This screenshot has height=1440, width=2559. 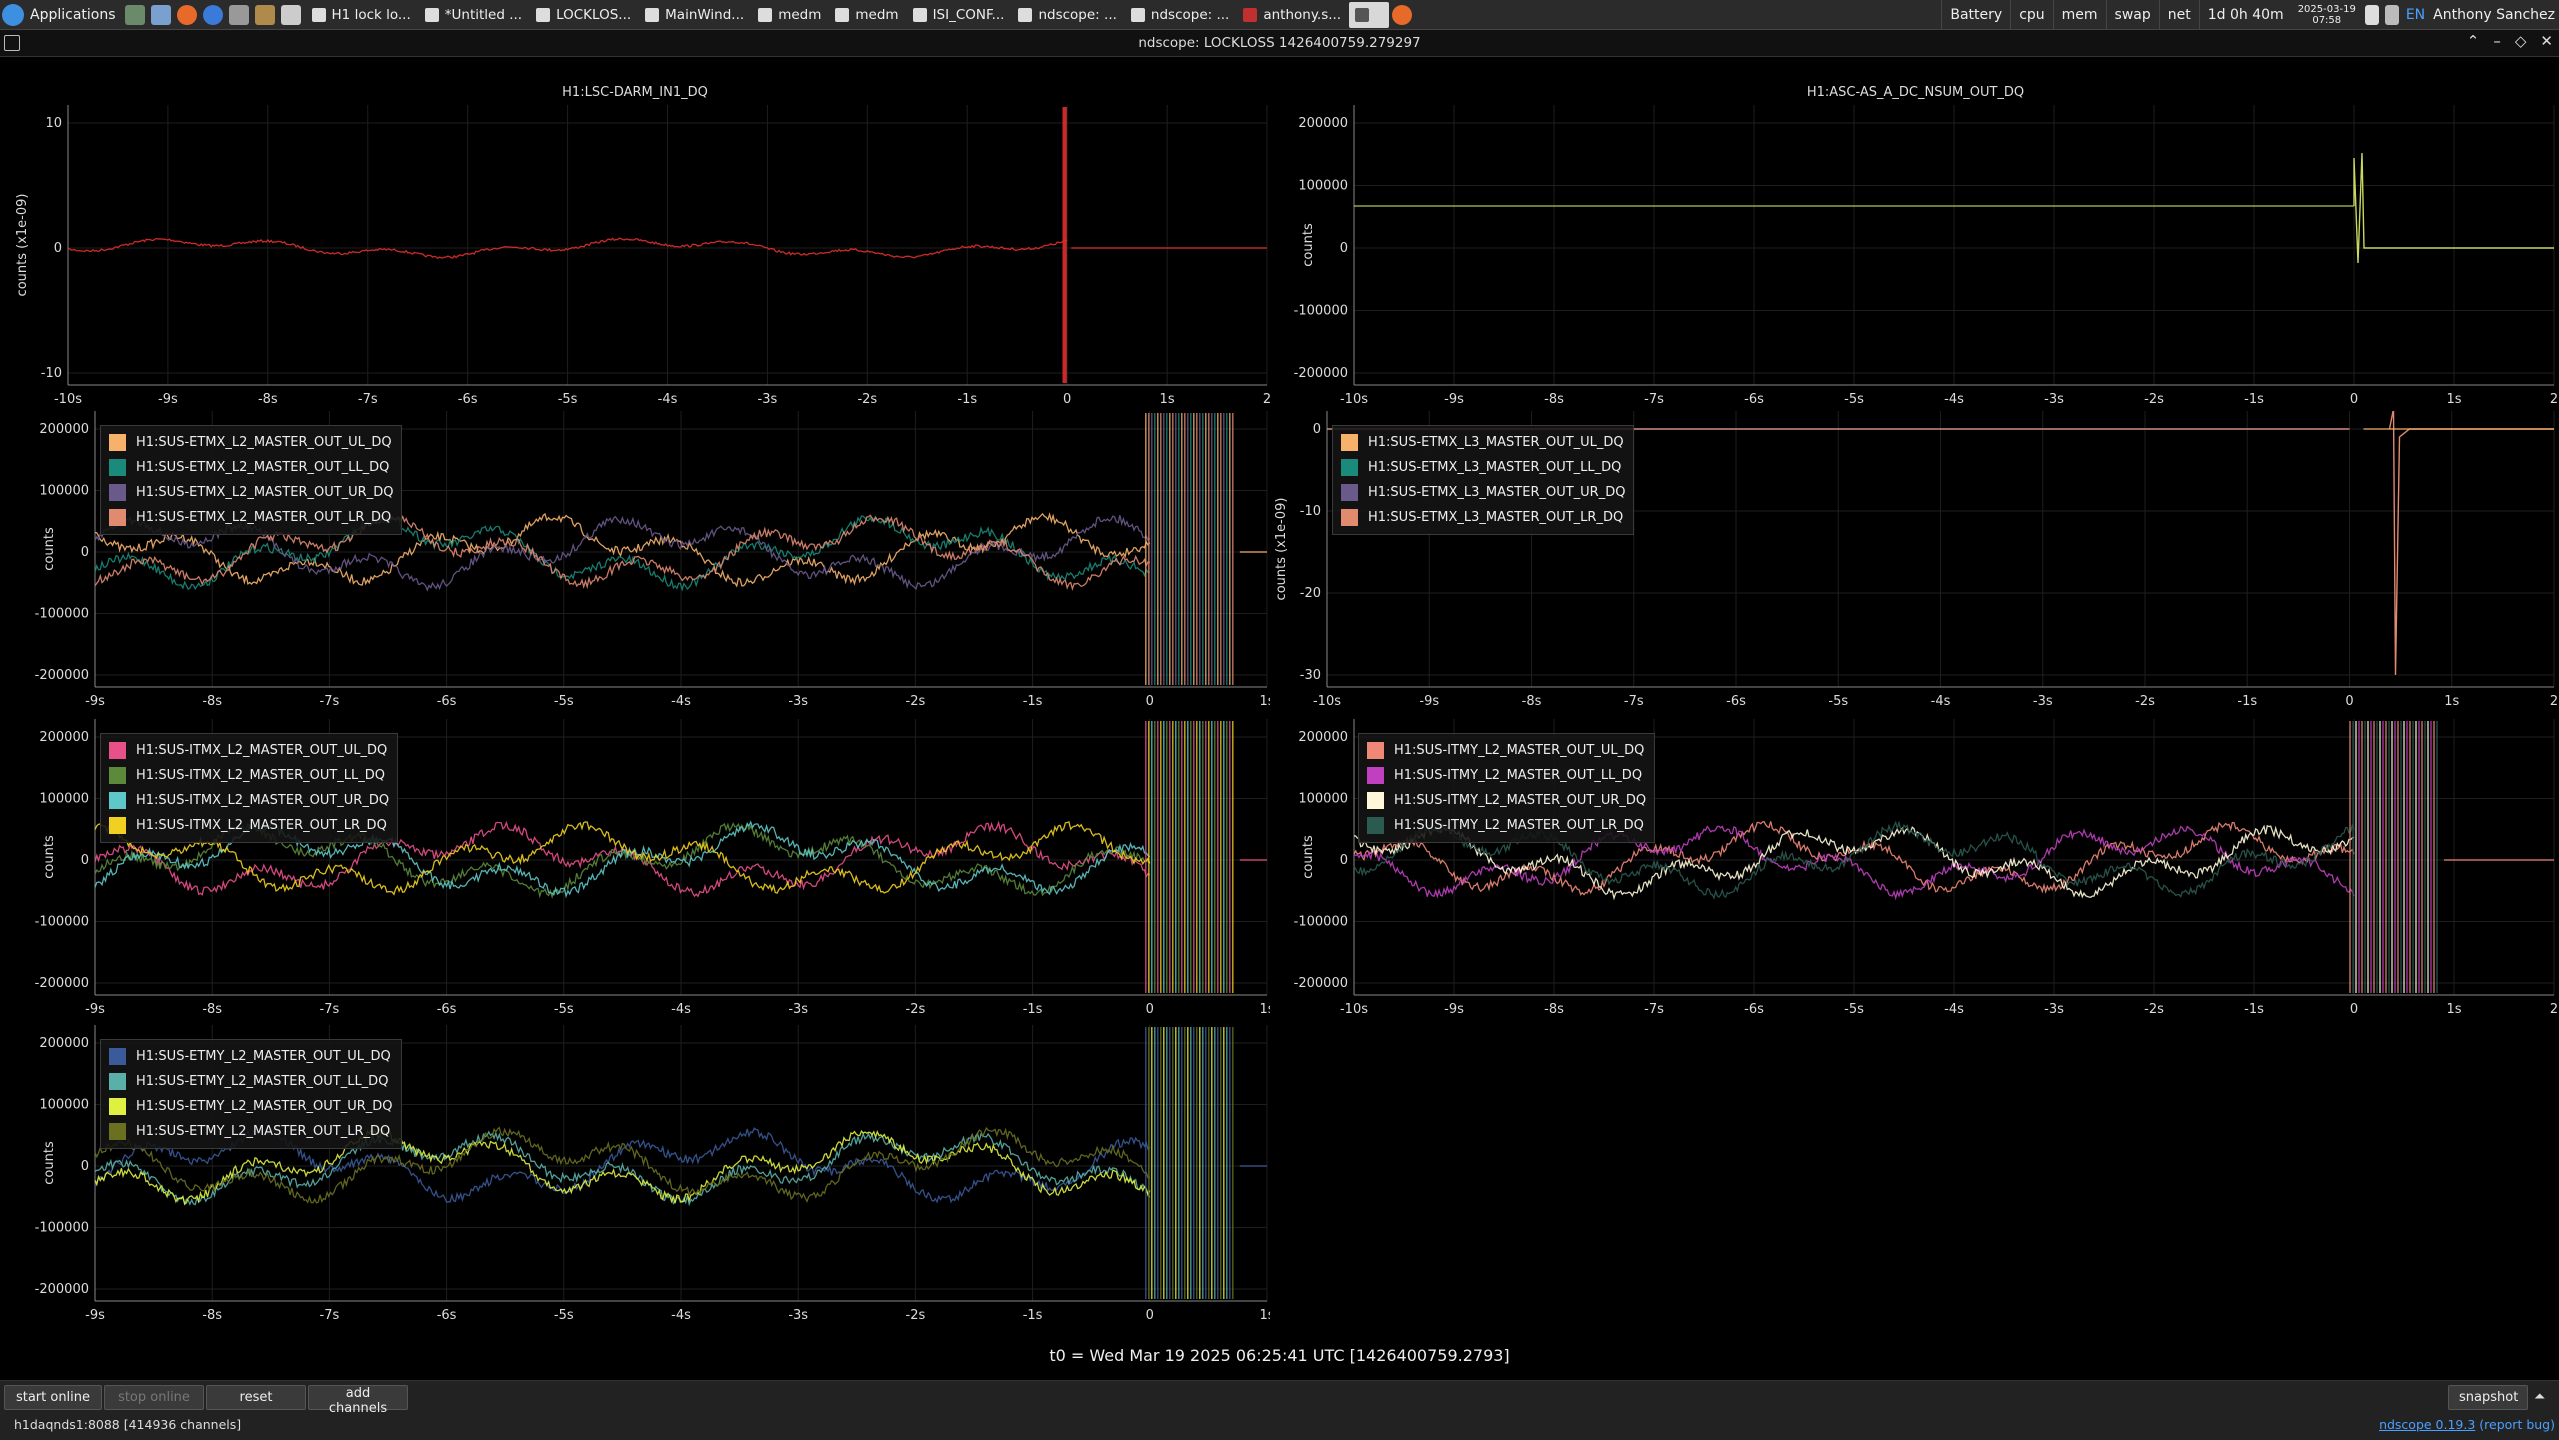 I want to click on x-tick-label: -1s, so click(x=1033, y=1009).